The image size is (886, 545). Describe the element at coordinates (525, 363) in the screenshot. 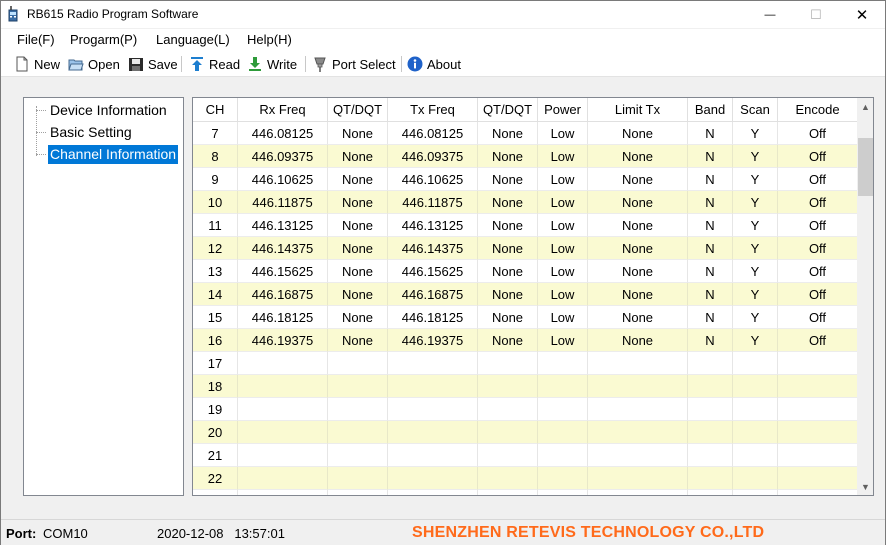

I see `table-row: 17` at that location.